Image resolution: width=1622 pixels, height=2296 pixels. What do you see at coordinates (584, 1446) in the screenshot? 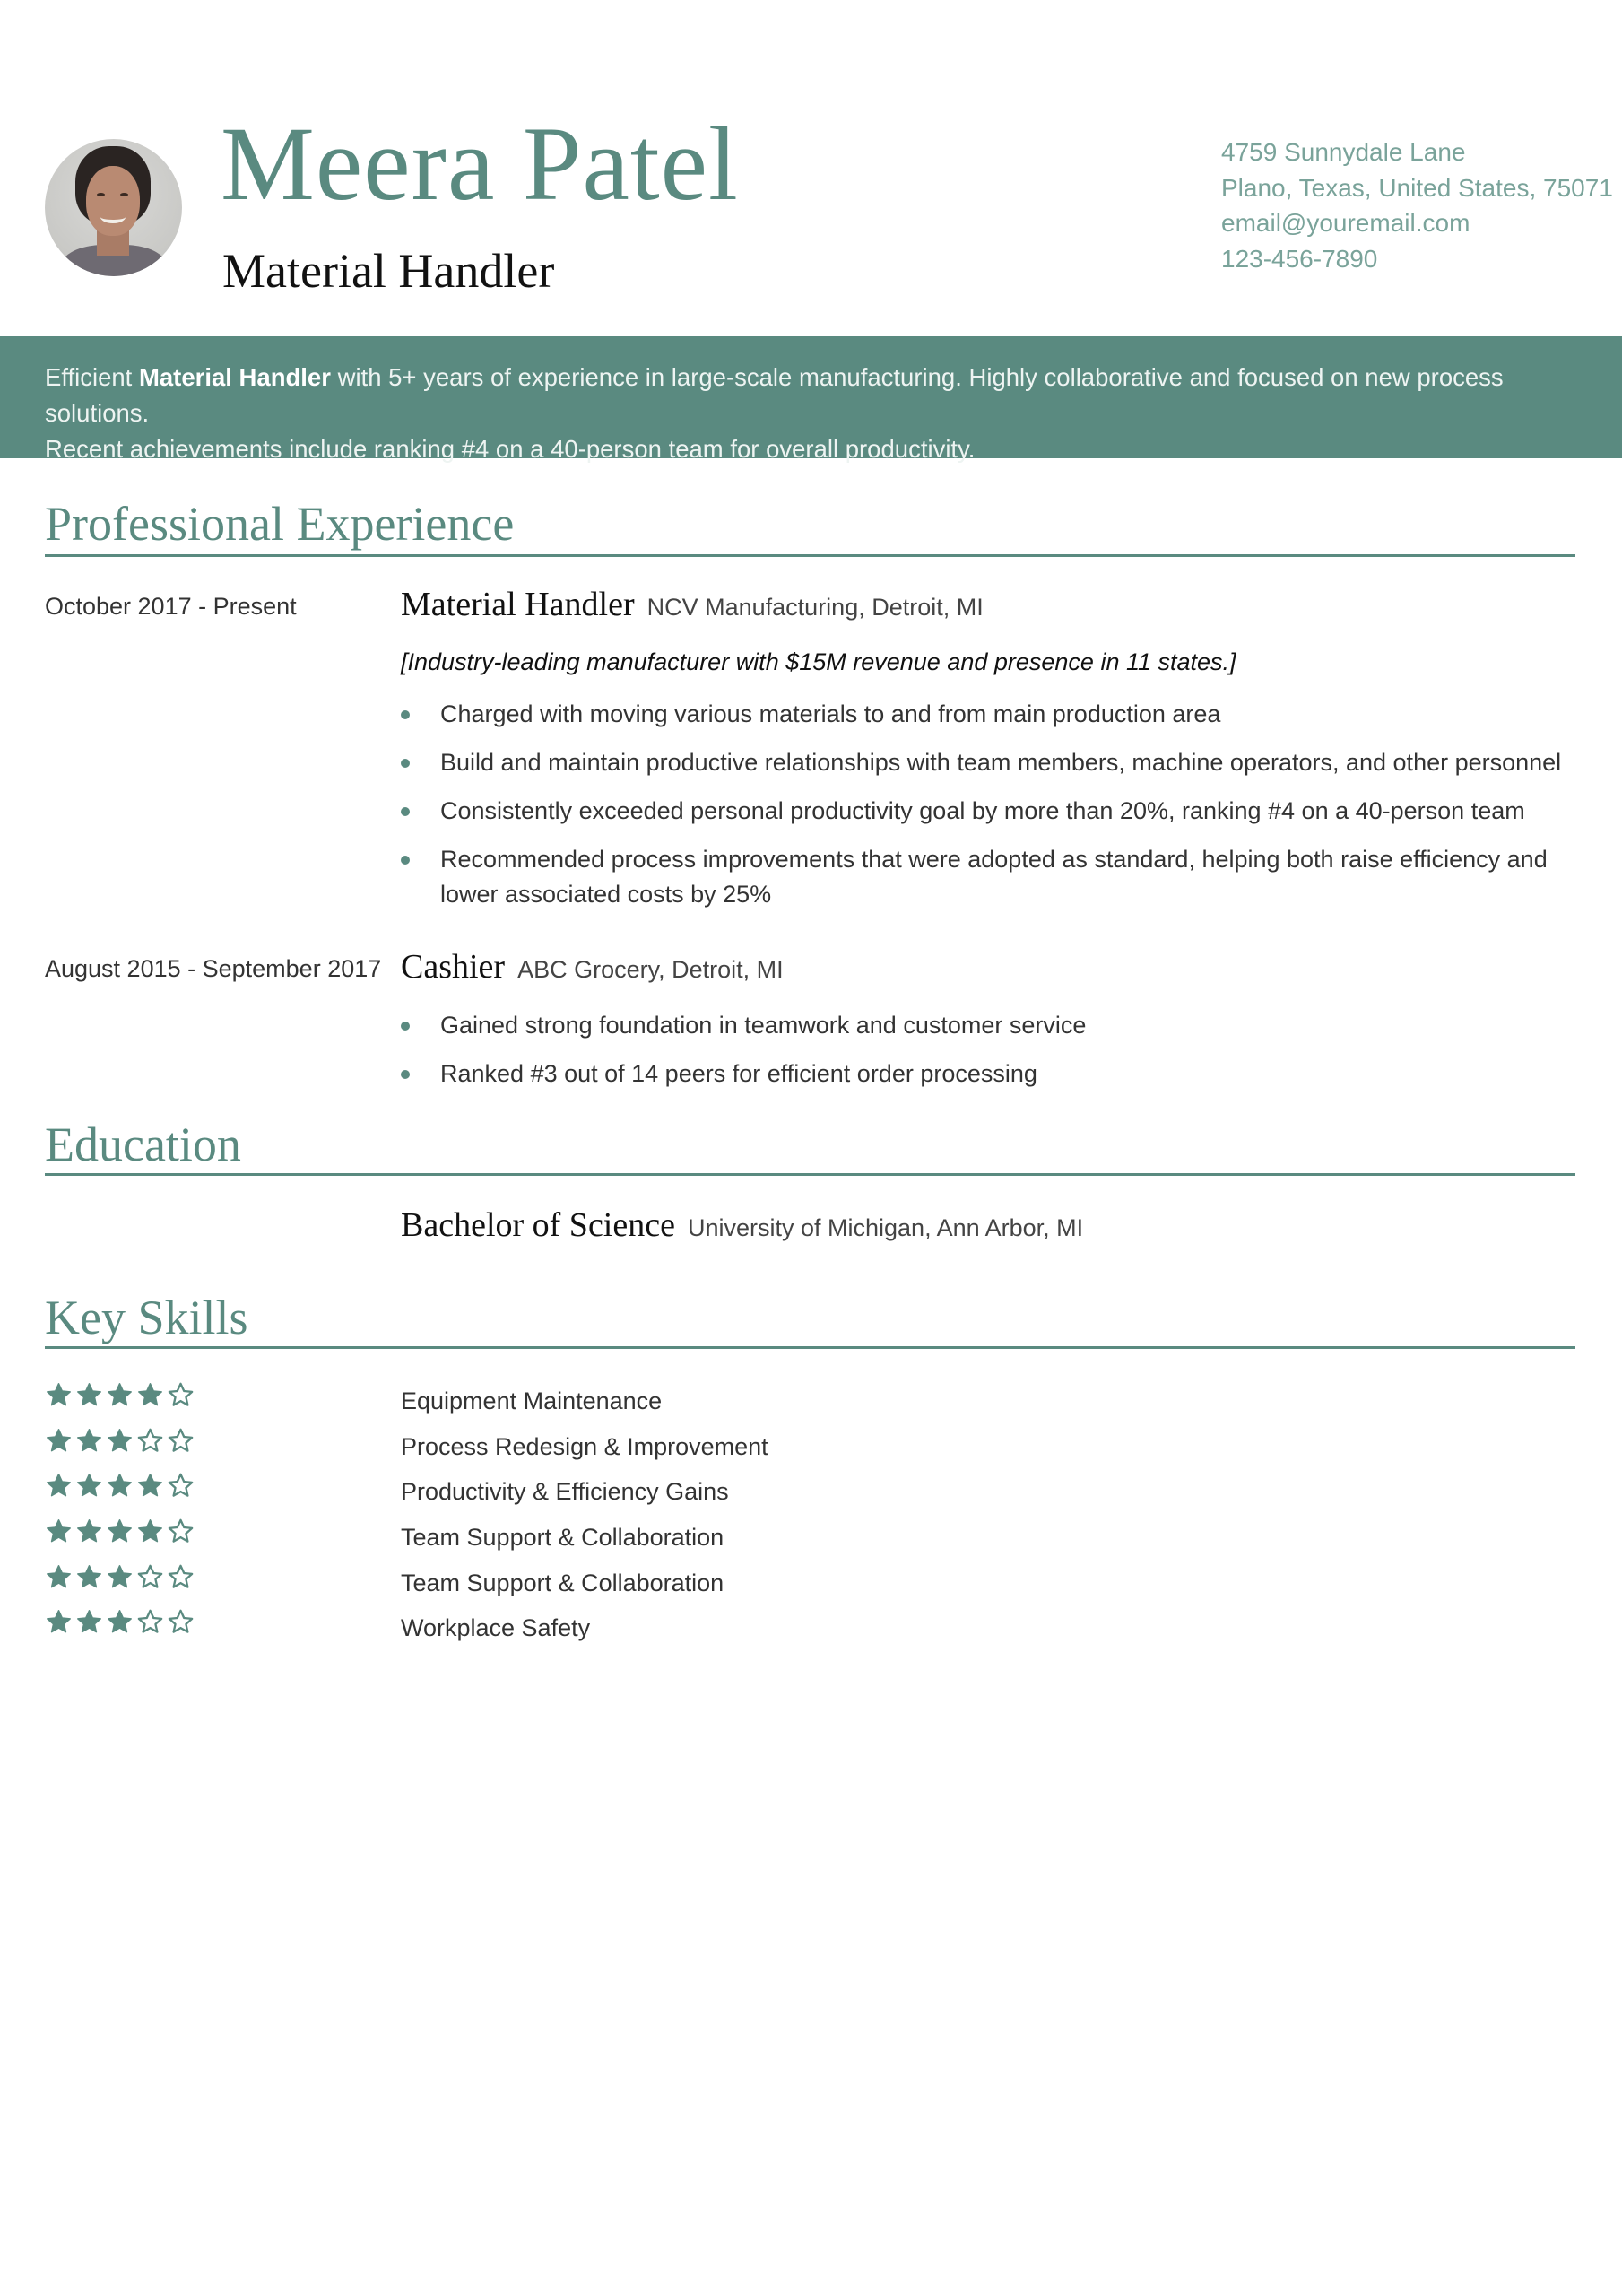
I see `skill-label: Process Redesign & Improvement` at bounding box center [584, 1446].